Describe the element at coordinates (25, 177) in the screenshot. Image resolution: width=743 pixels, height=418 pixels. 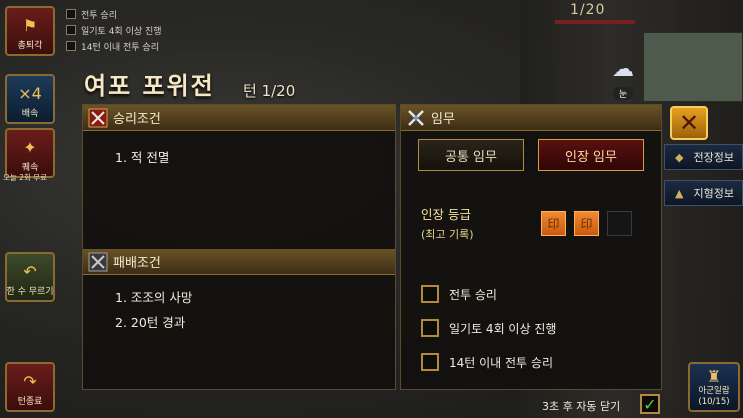
I see `regroup-free-note: 오늘 2회 무료` at that location.